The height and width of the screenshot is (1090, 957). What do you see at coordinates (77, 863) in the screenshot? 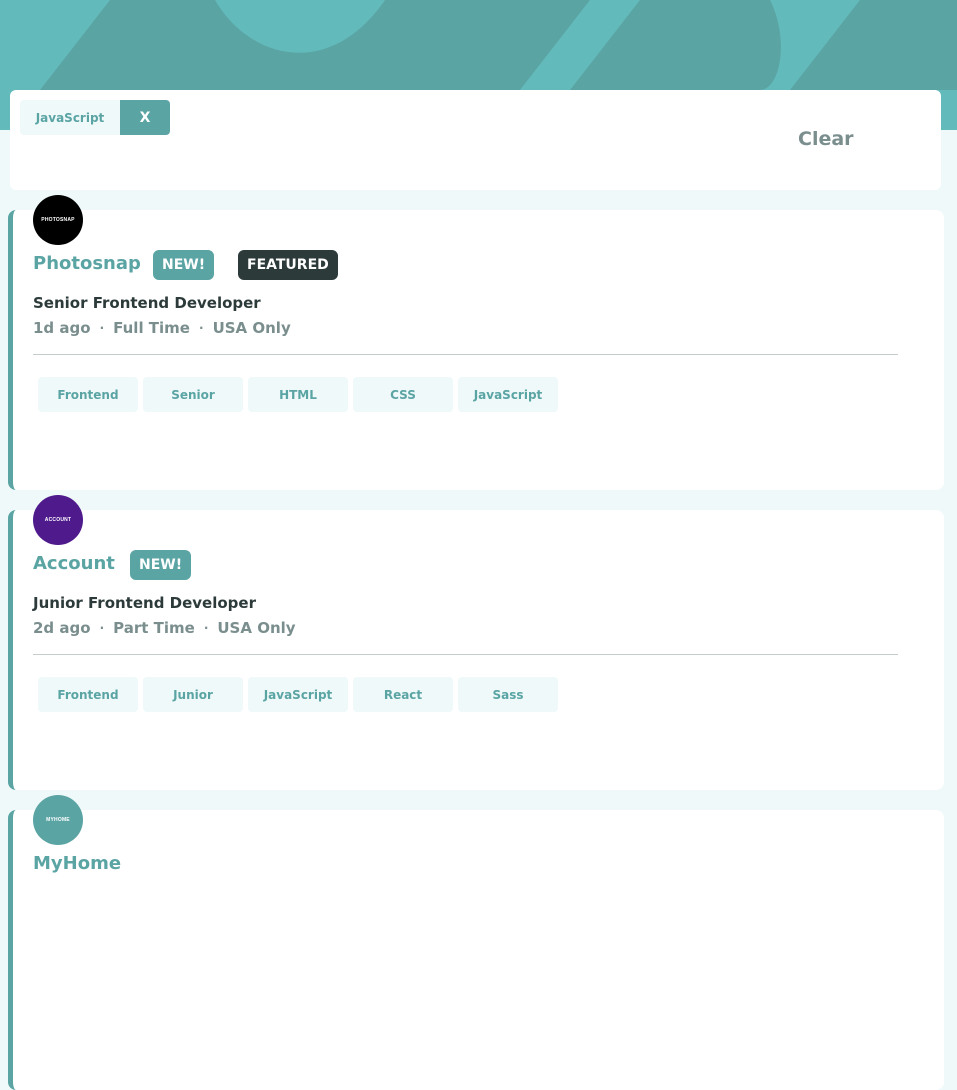
I see `company-name: MyHome` at bounding box center [77, 863].